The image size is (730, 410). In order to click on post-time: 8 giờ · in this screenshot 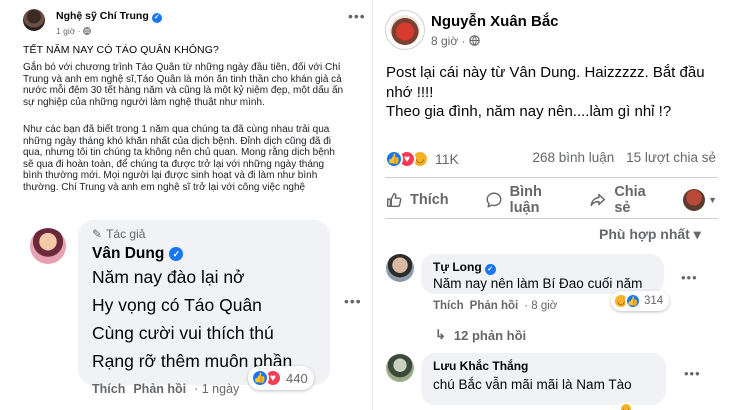, I will do `click(450, 41)`.